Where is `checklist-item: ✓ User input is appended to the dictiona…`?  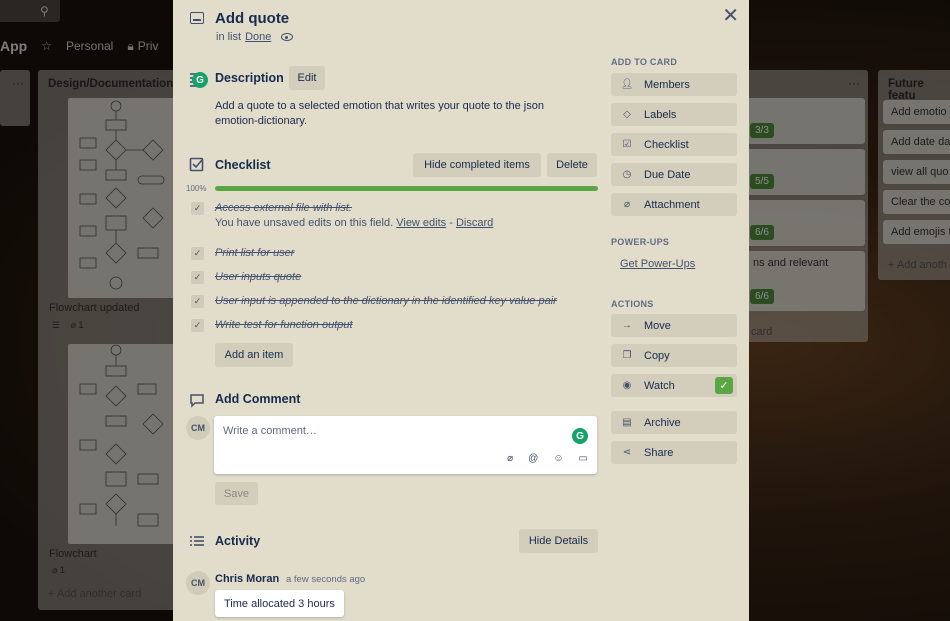
checklist-item: ✓ User input is appended to the dictiona… is located at coordinates (374, 301).